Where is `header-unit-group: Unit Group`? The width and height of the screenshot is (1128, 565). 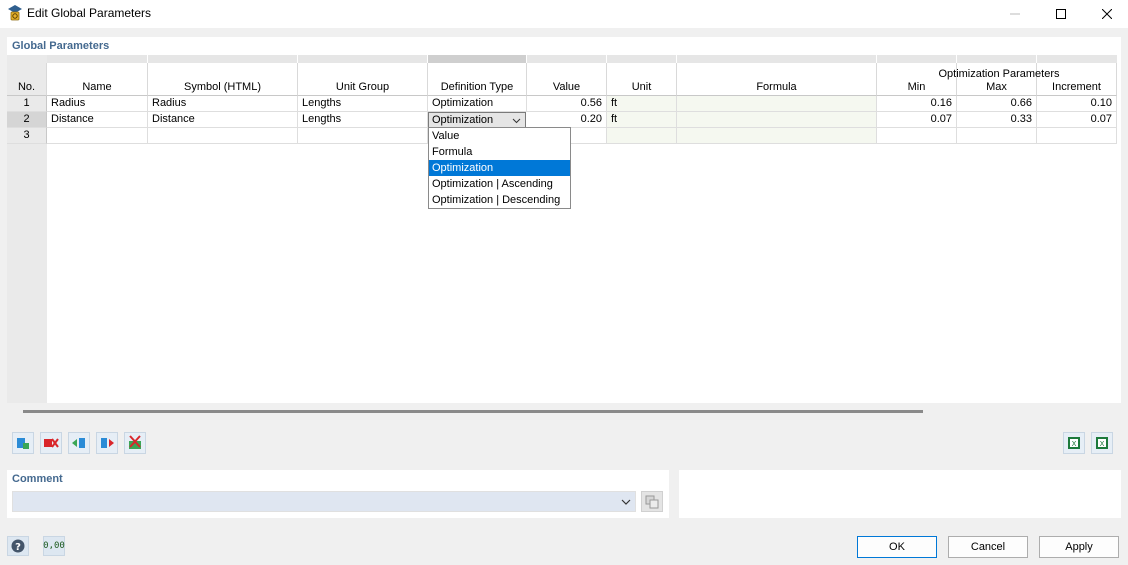
header-unit-group: Unit Group is located at coordinates (363, 79).